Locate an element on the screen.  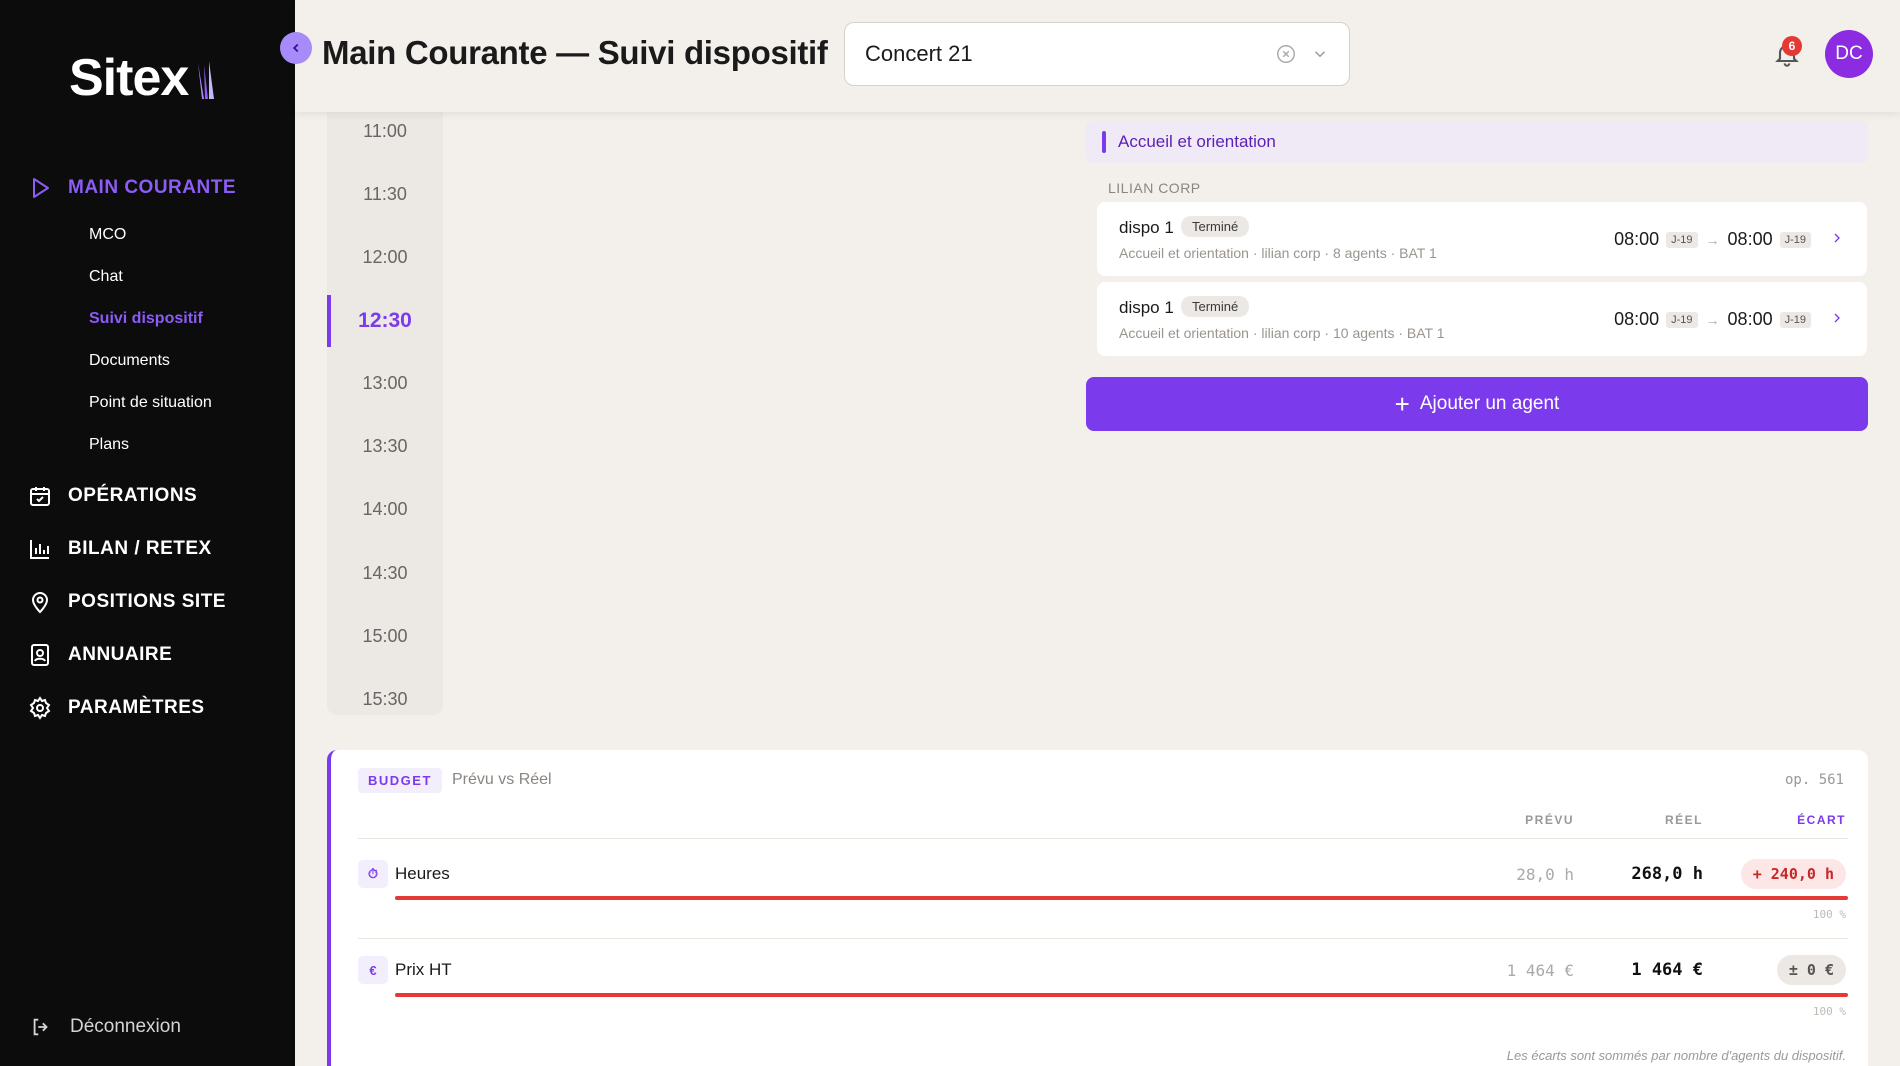
time-slot: 13:30 is located at coordinates (385, 446).